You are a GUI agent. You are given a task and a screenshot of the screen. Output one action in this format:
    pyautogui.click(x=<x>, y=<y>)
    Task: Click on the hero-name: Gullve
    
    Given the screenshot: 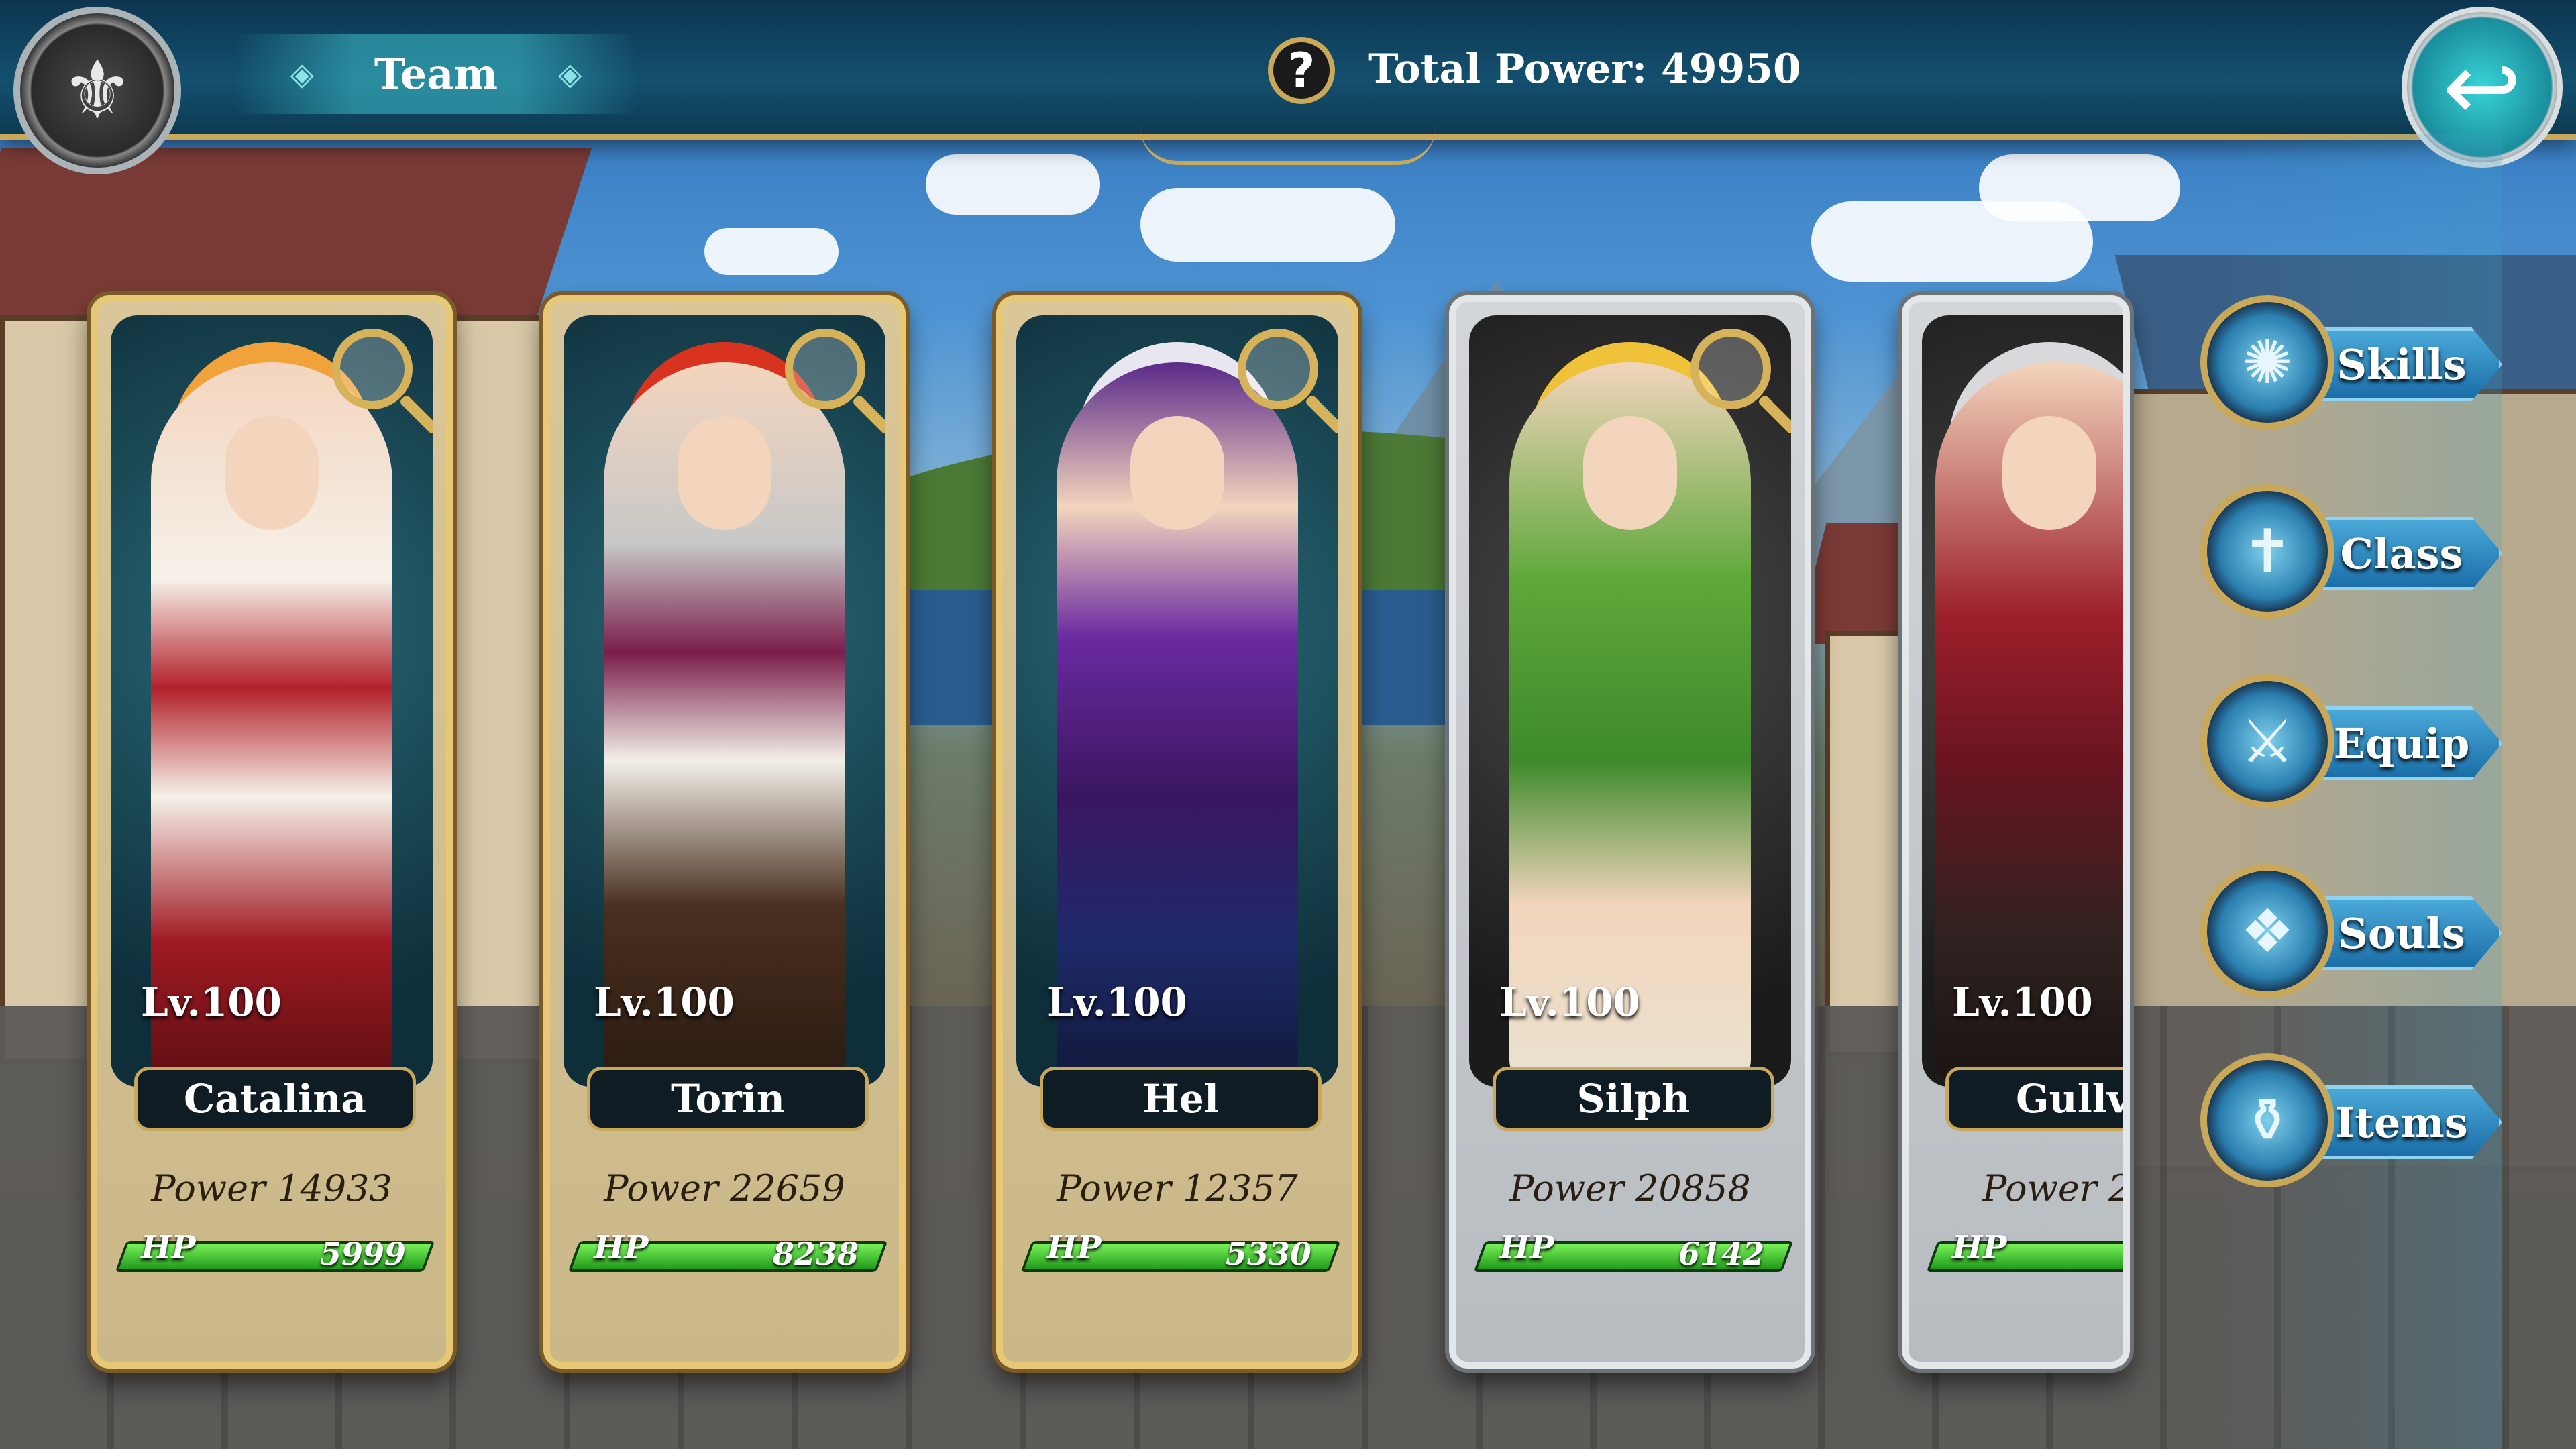 What is the action you would take?
    pyautogui.click(x=2034, y=1099)
    